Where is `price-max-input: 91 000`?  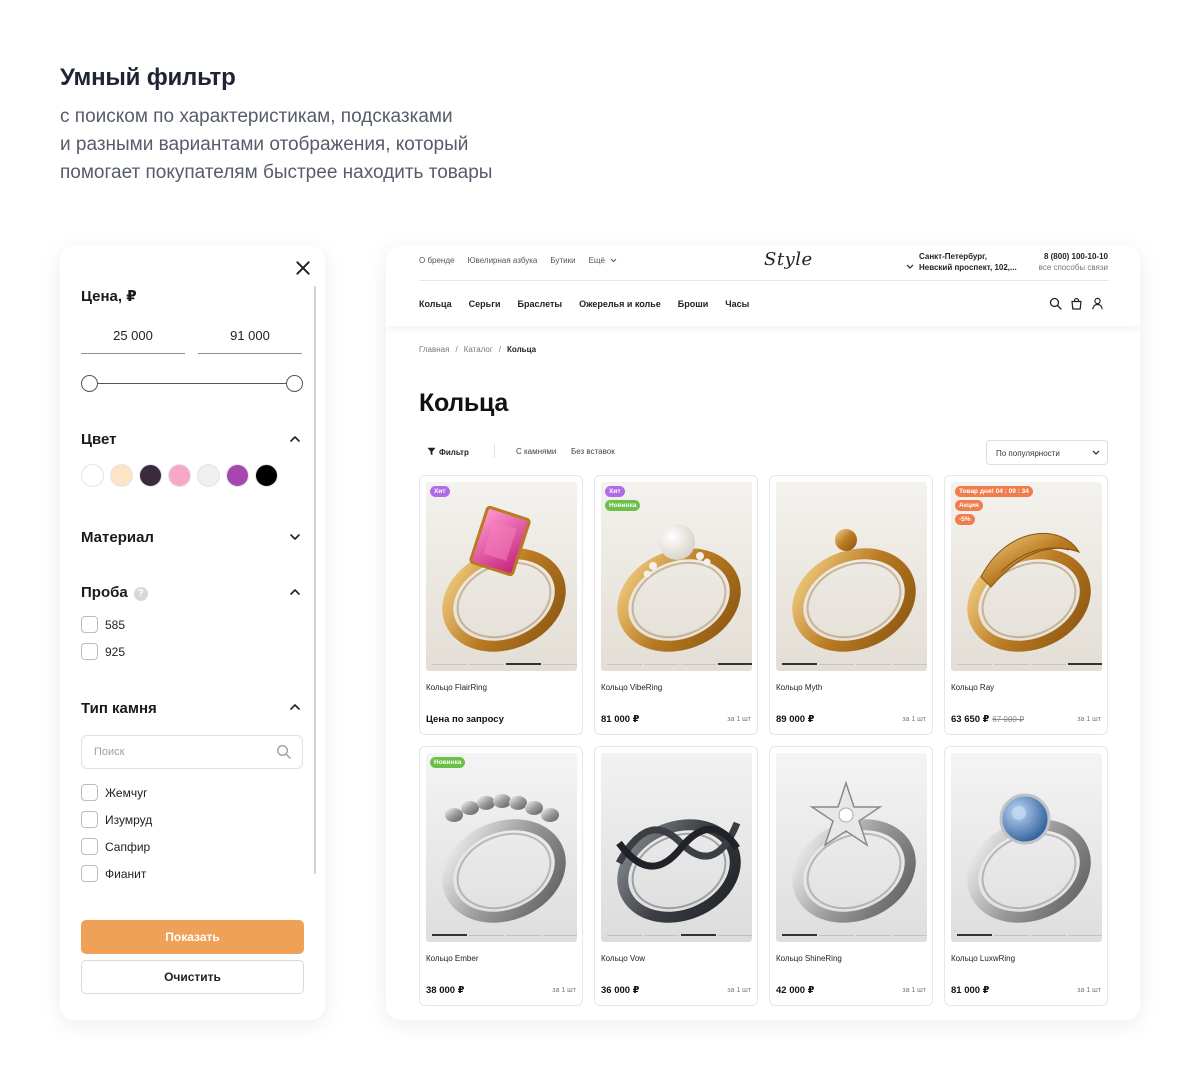
price-max-input: 91 000 is located at coordinates (250, 339).